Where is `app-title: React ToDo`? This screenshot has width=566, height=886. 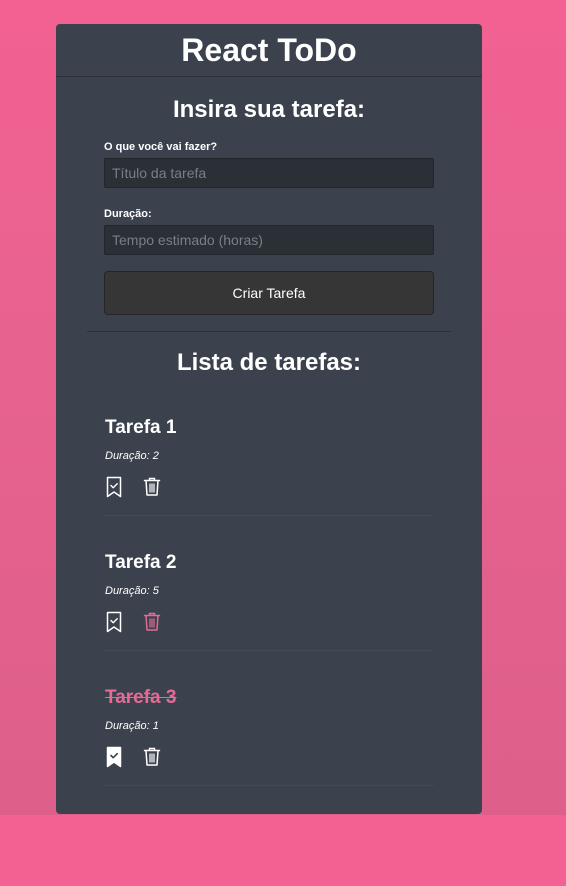
app-title: React ToDo is located at coordinates (269, 49).